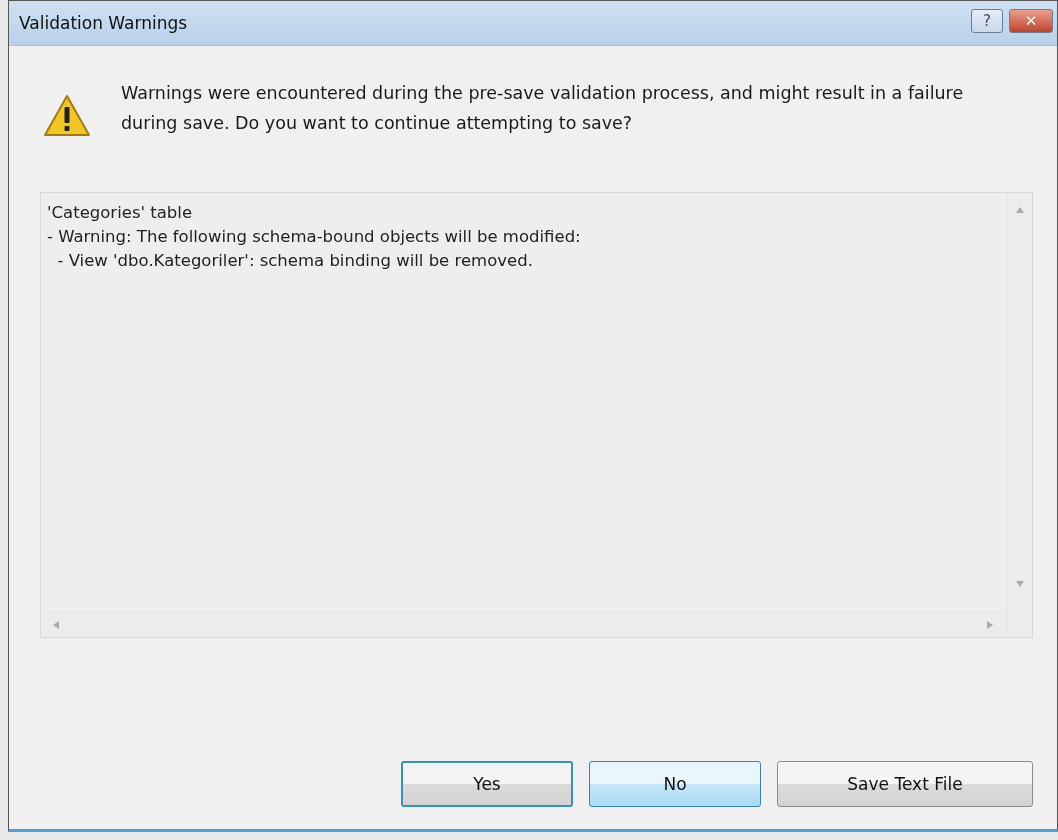  What do you see at coordinates (675, 784) in the screenshot?
I see `dialog-button: No` at bounding box center [675, 784].